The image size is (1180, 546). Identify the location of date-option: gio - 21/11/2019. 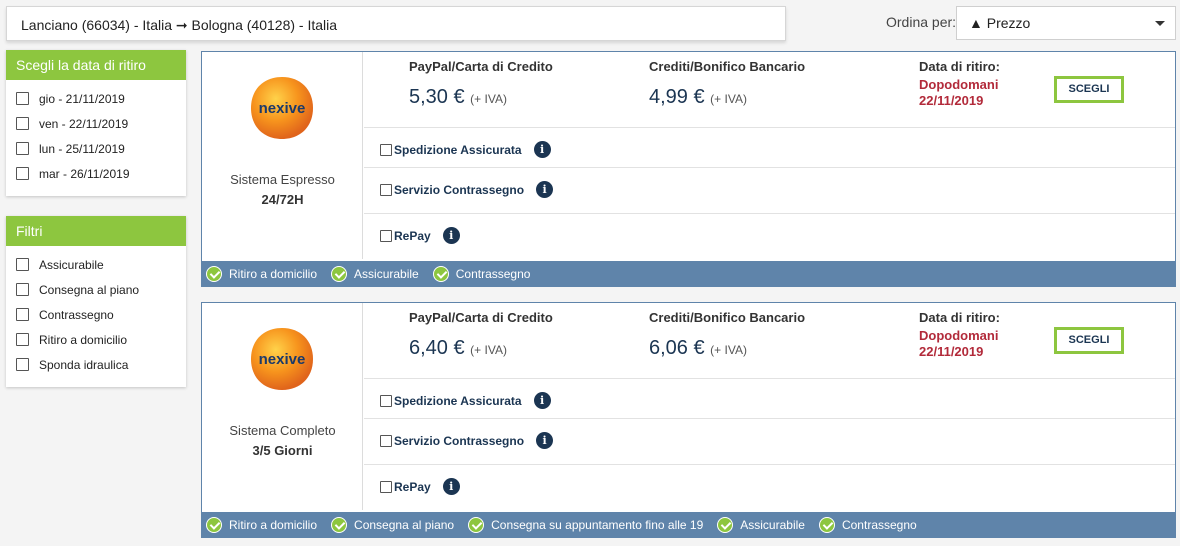
(96, 98).